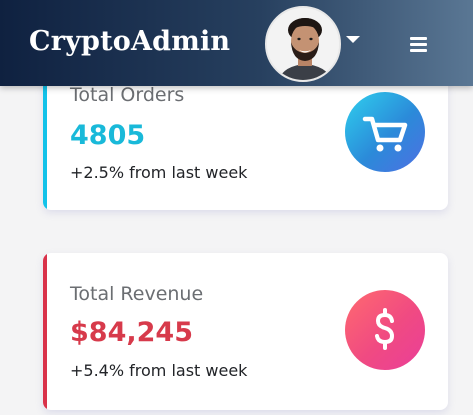 The width and height of the screenshot is (473, 415). Describe the element at coordinates (45, 331) in the screenshot. I see `card-accent-bar` at that location.